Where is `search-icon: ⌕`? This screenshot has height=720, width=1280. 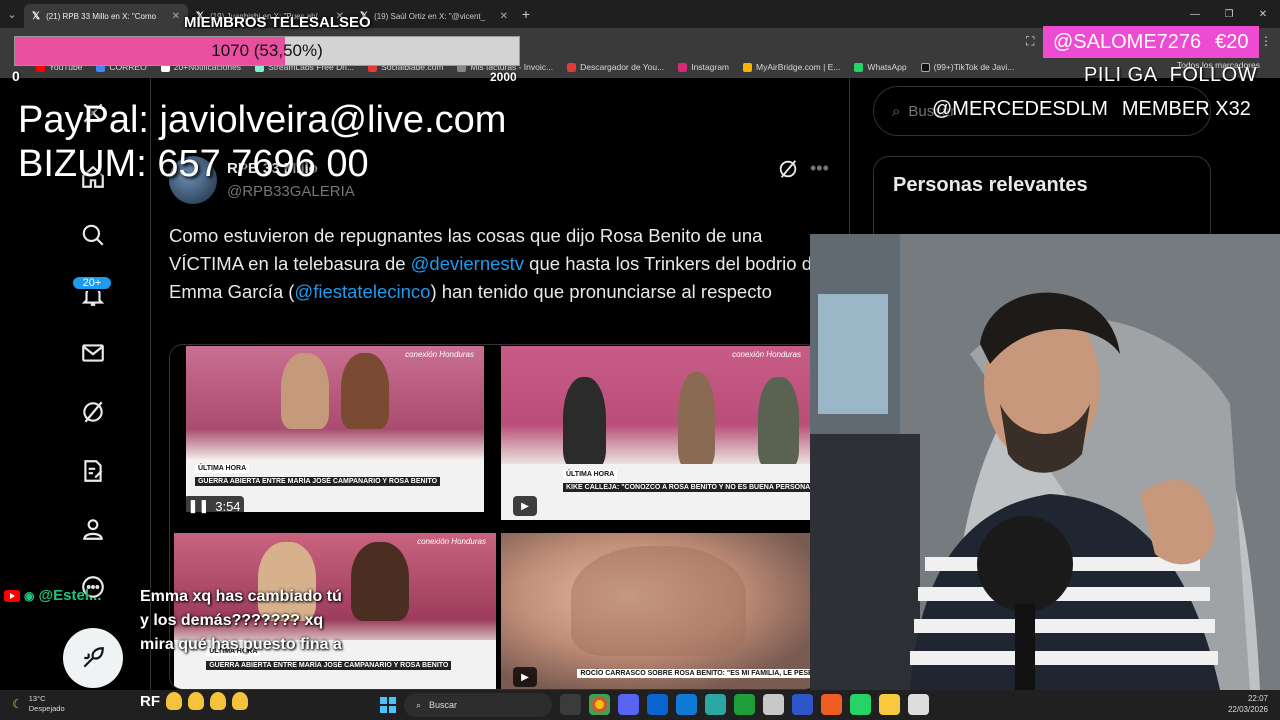 search-icon: ⌕ is located at coordinates (419, 704).